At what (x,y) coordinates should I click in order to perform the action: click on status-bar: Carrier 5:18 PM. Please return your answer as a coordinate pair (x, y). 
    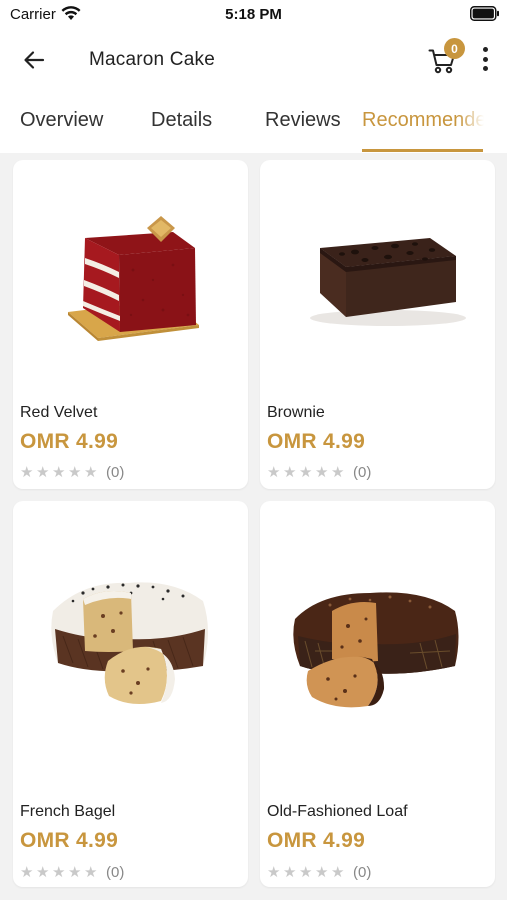
    Looking at the image, I should click on (253, 14).